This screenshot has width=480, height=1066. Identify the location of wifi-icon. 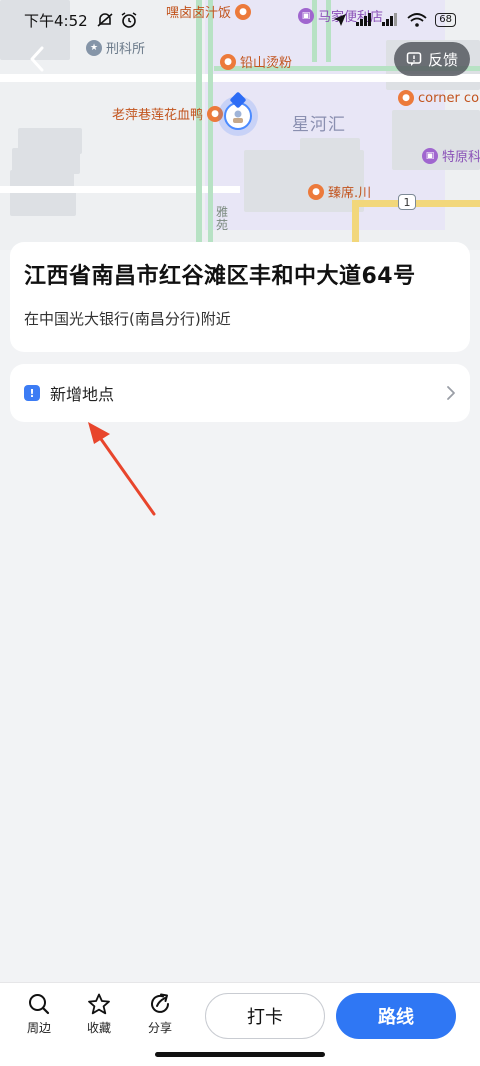
(417, 20).